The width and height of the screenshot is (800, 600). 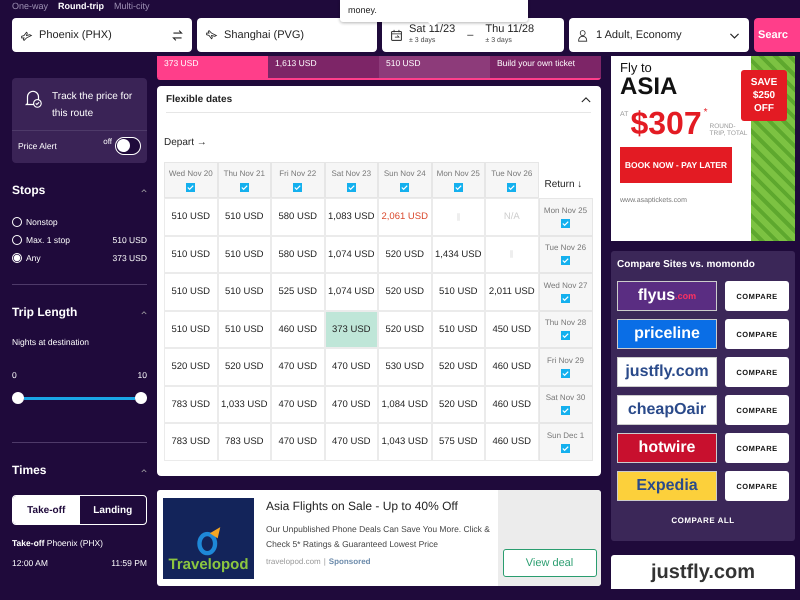 I want to click on price-cell: 2,011 USD, so click(x=511, y=291).